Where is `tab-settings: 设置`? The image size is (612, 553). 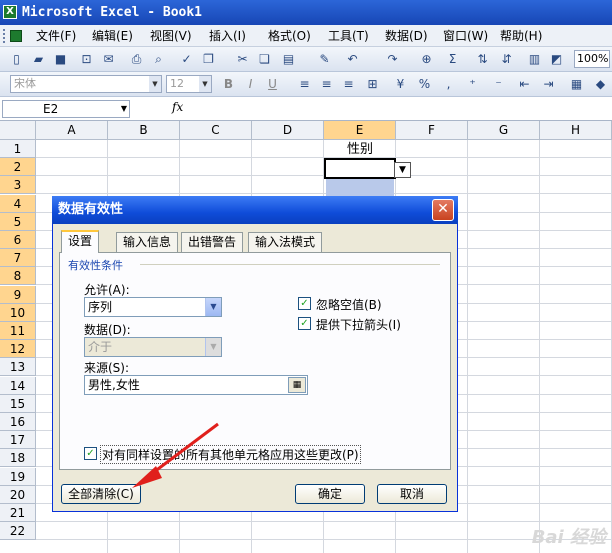
tab-settings: 设置 is located at coordinates (80, 241).